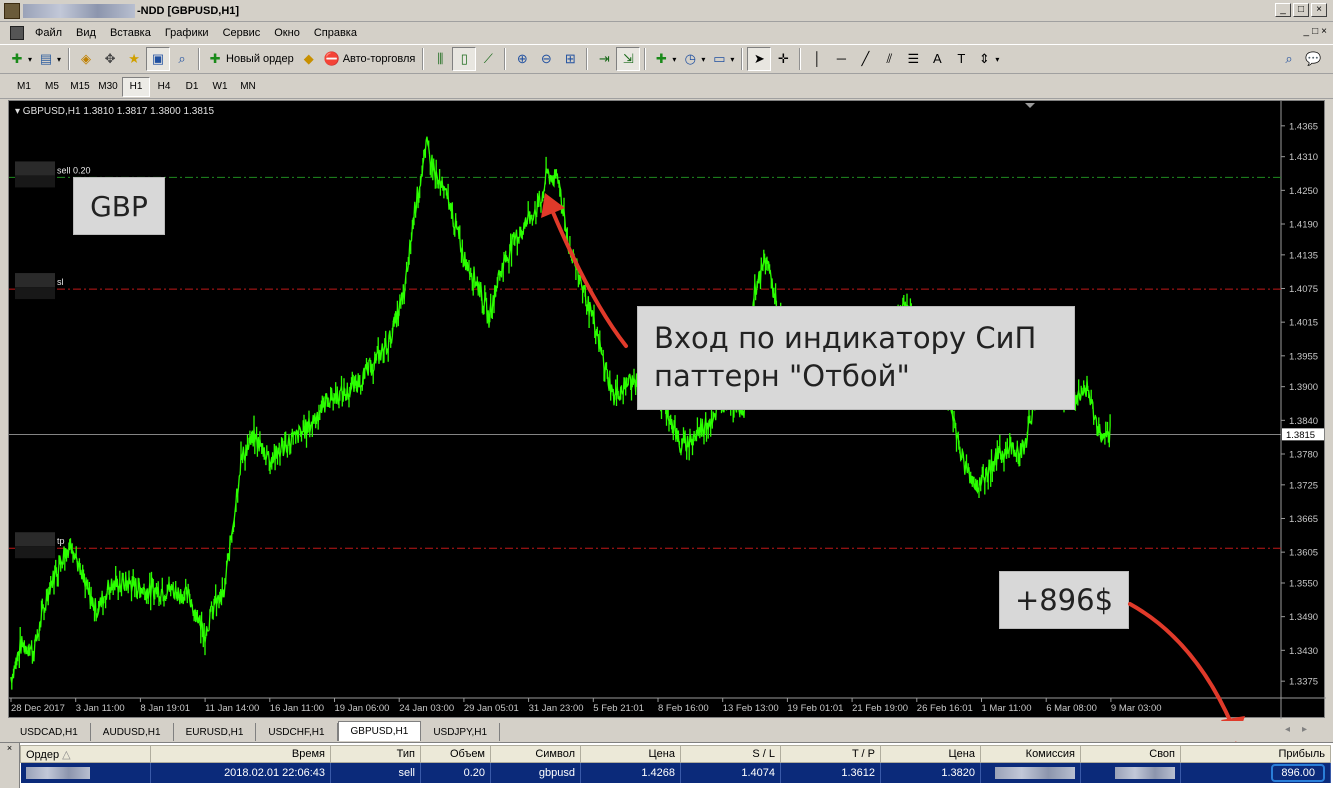 The image size is (1333, 788). I want to click on text-icon: A, so click(937, 58).